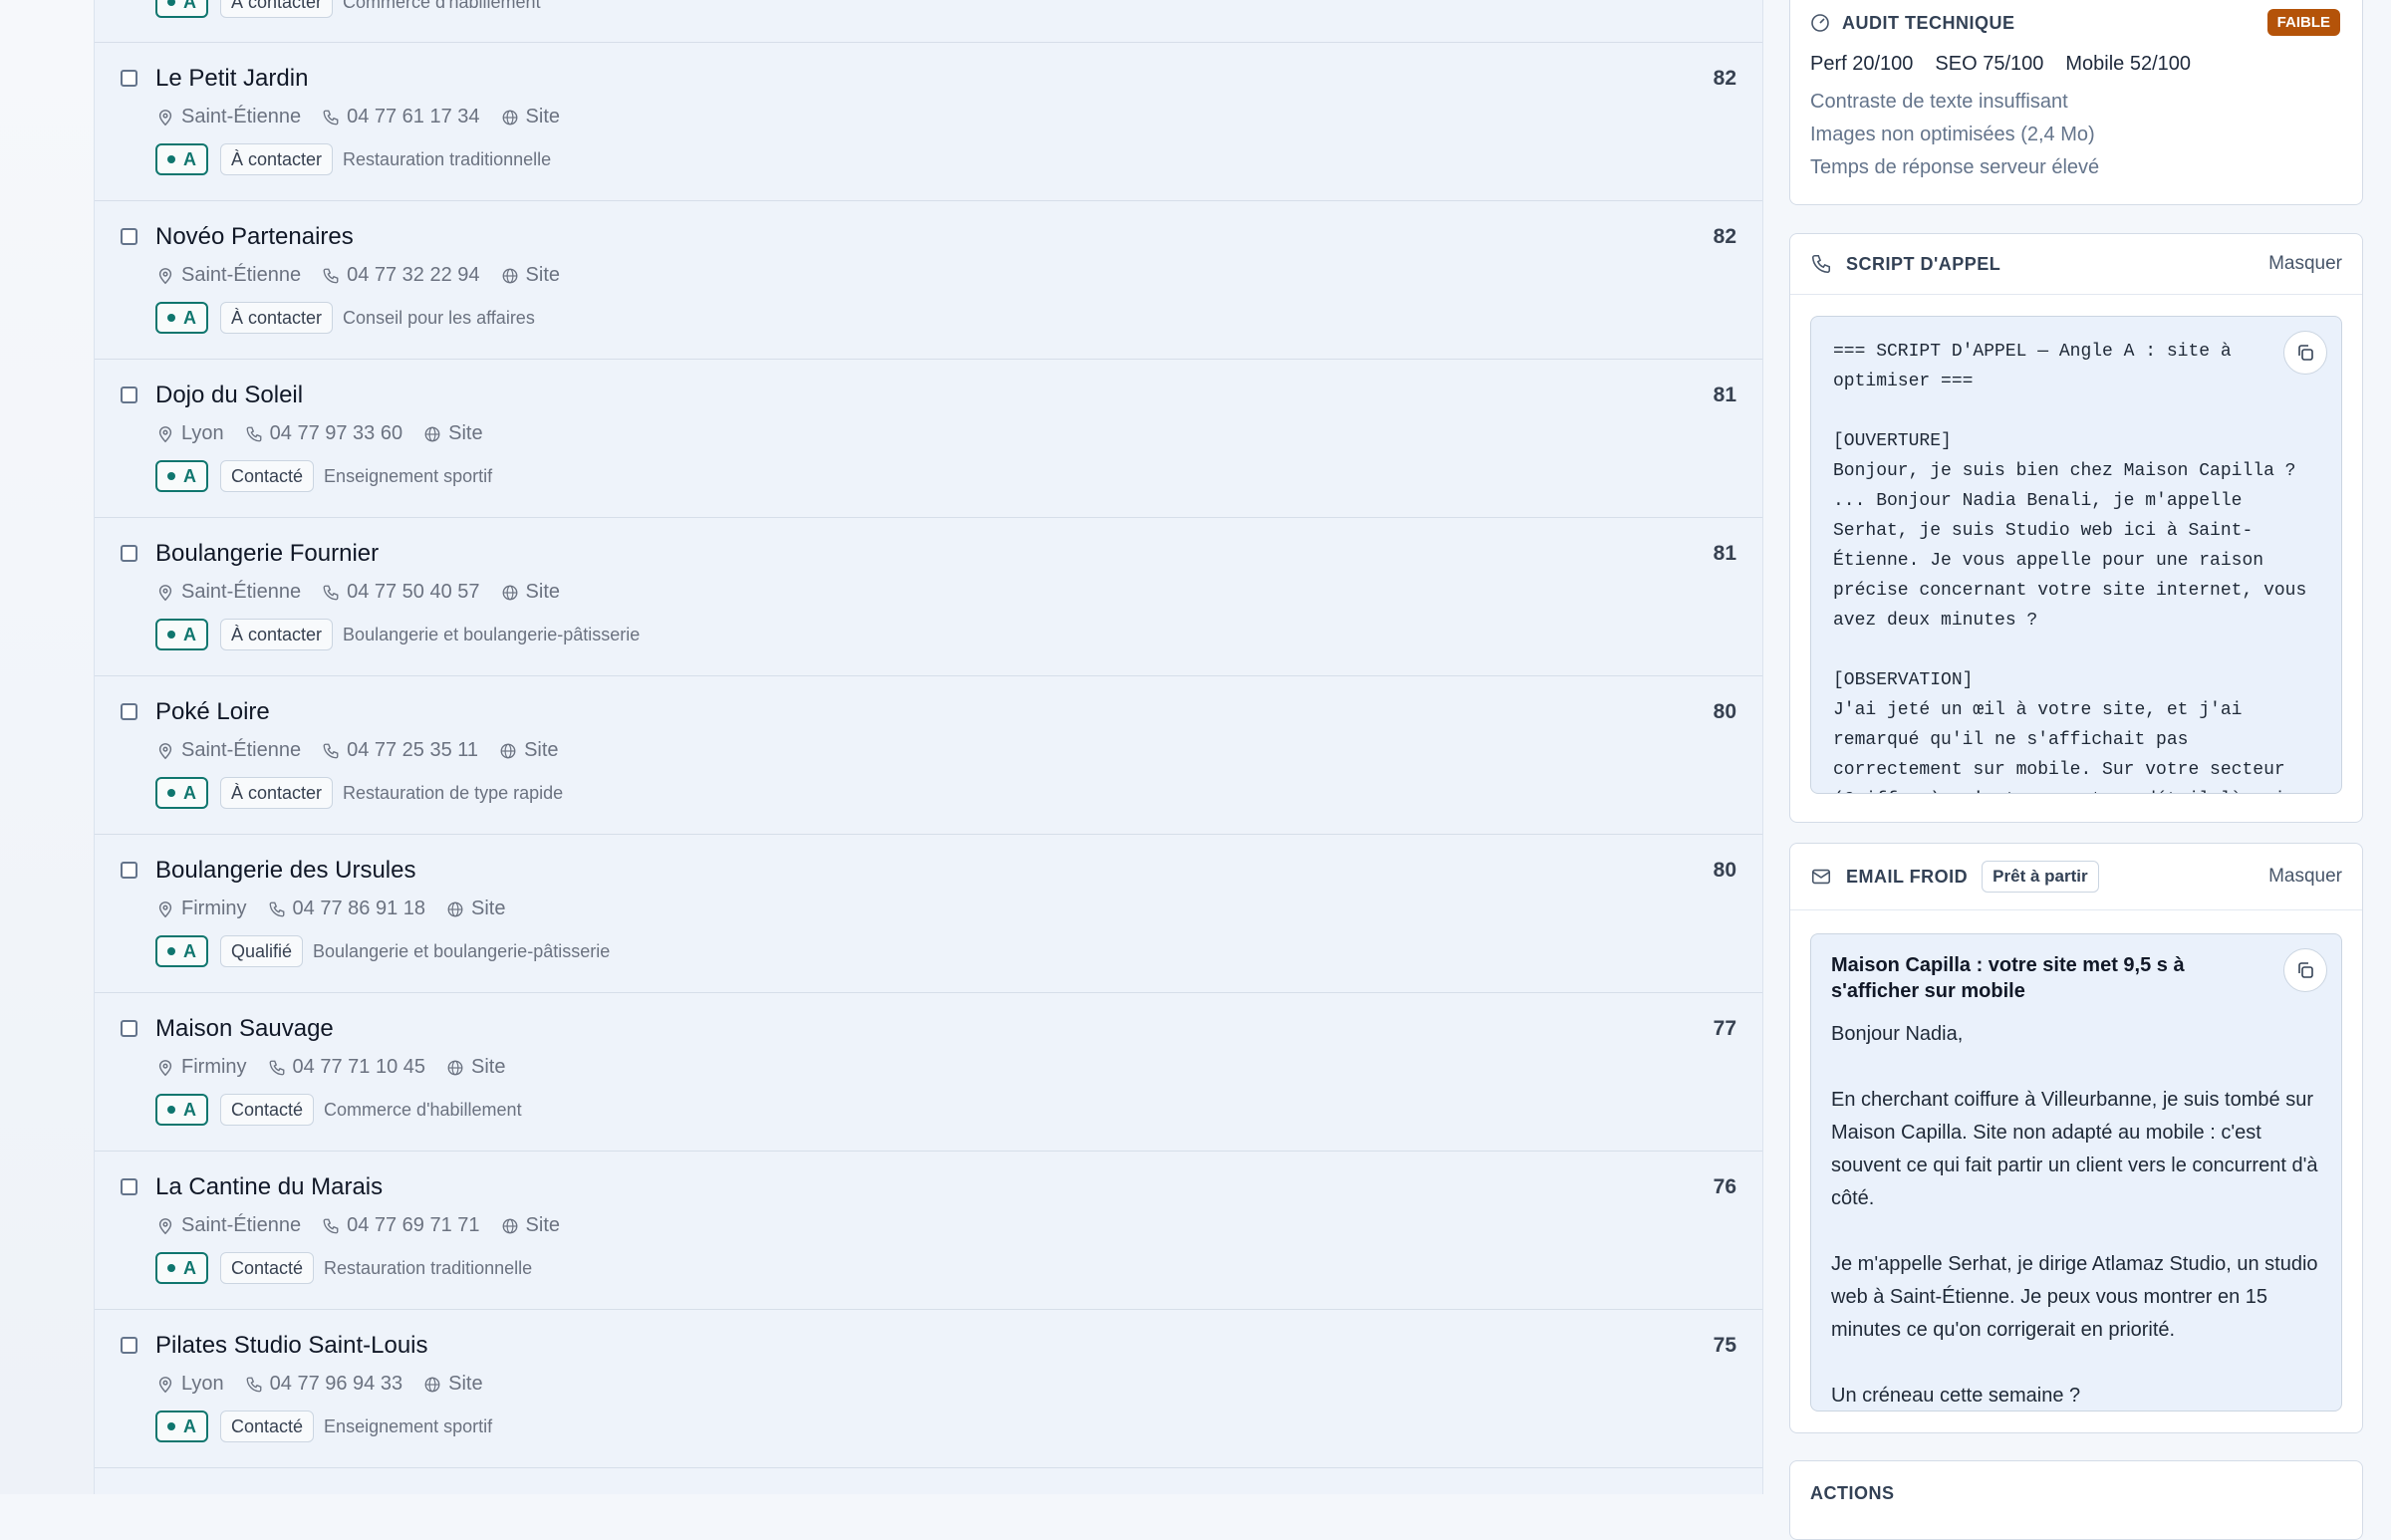  Describe the element at coordinates (1955, 167) in the screenshot. I see `audit-issue: Temps de réponse serveur élevé` at that location.